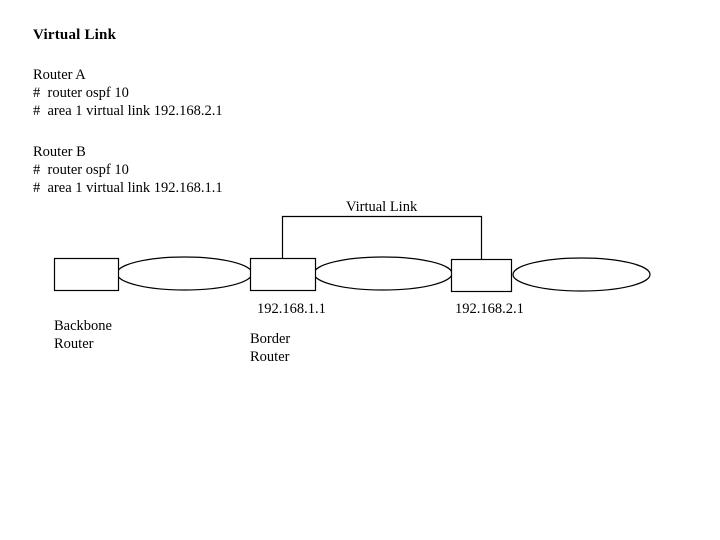  What do you see at coordinates (86, 274) in the screenshot?
I see `router-0-box` at bounding box center [86, 274].